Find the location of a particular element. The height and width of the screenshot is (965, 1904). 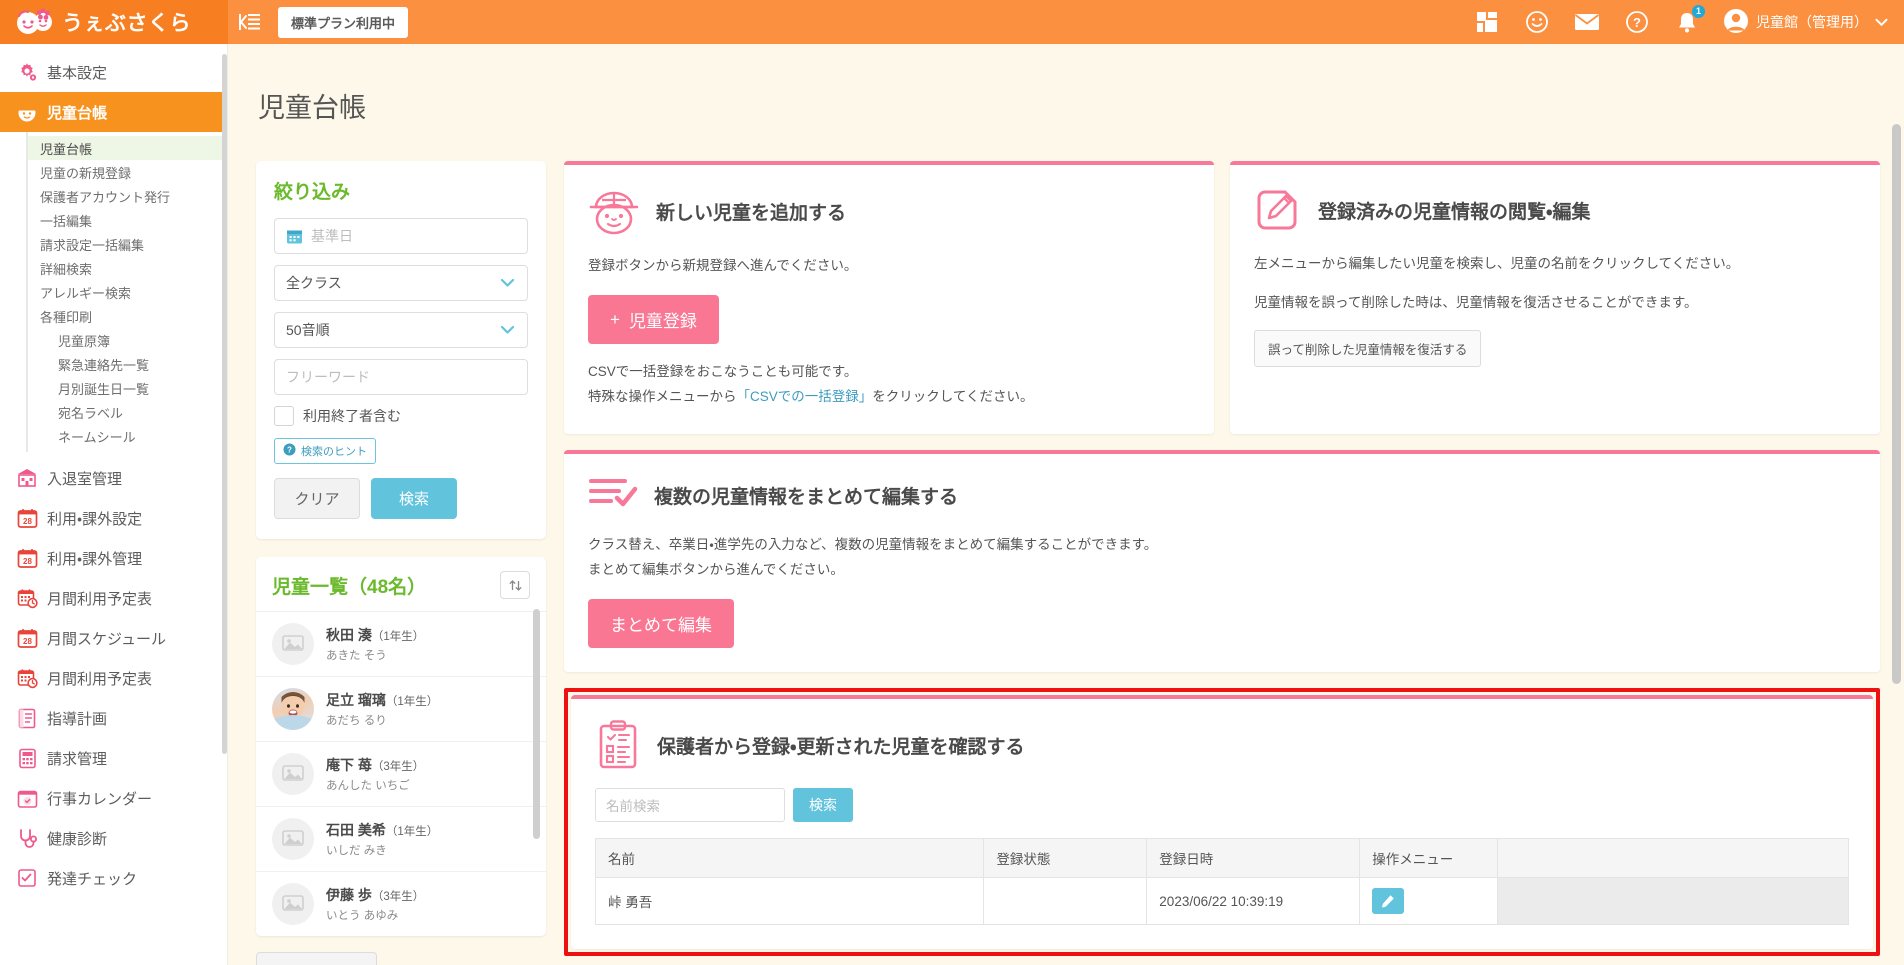

cell-name: 峠 勇吾 is located at coordinates (789, 901).